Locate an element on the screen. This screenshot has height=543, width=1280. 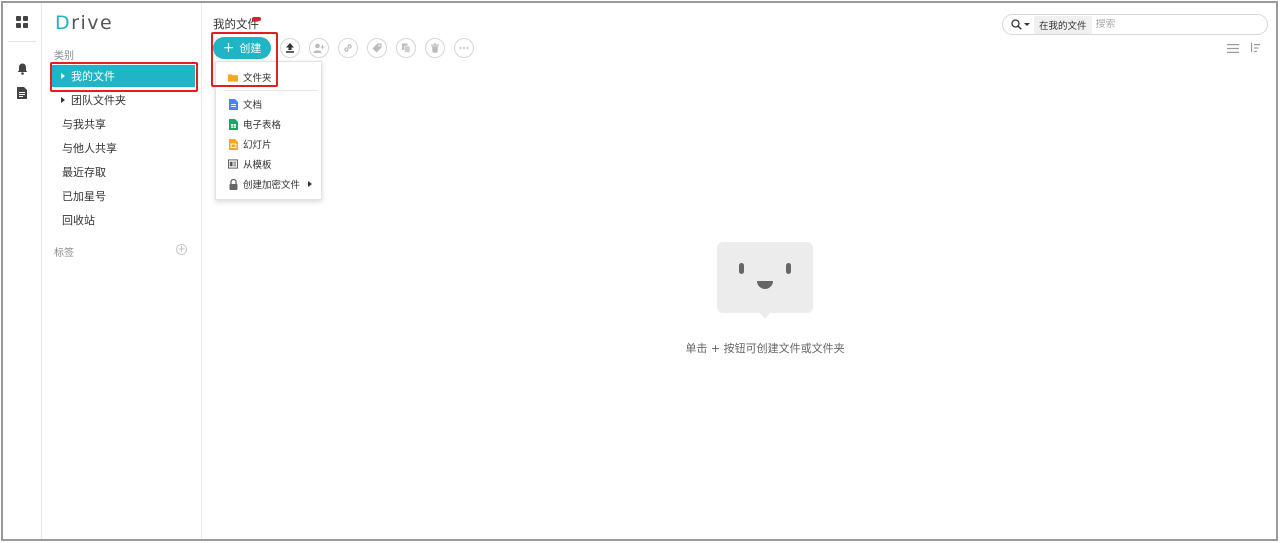
add-user-icon is located at coordinates (319, 48).